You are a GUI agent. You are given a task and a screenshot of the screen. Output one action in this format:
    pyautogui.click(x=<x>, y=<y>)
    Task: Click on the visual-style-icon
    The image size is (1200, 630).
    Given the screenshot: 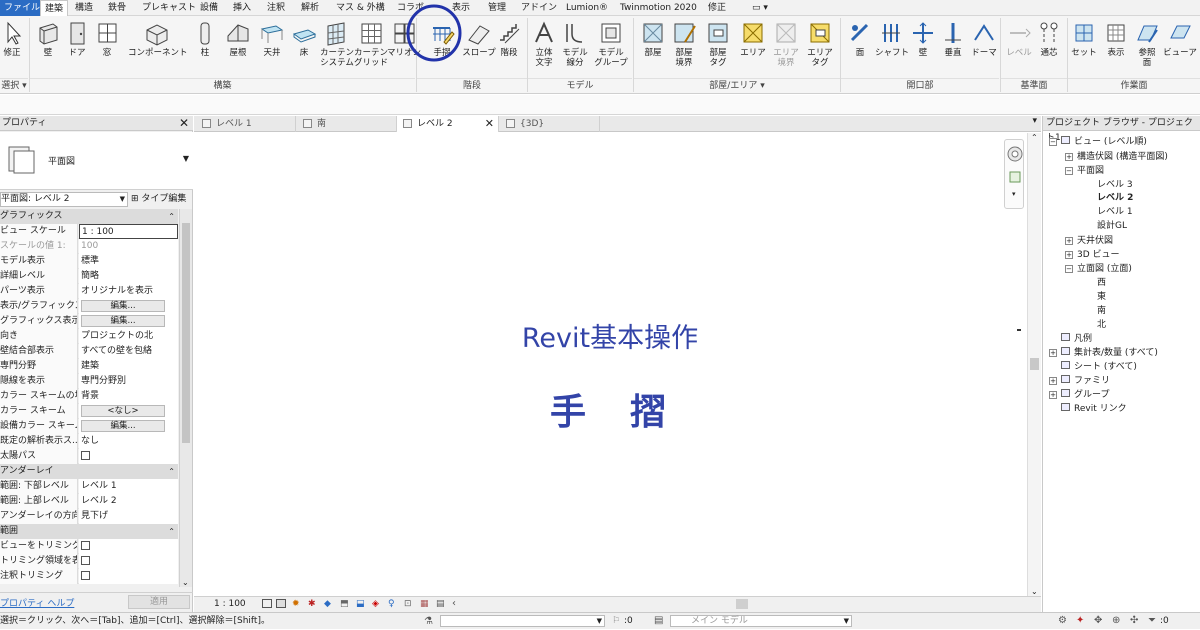 What is the action you would take?
    pyautogui.click(x=281, y=603)
    